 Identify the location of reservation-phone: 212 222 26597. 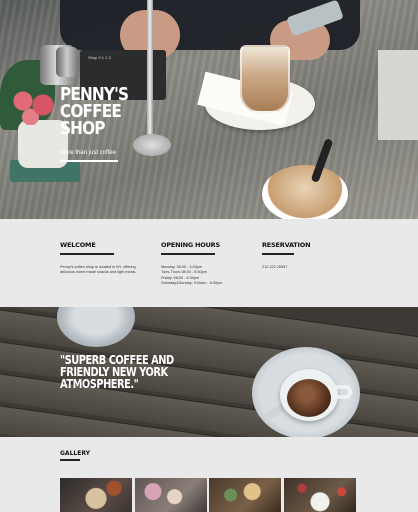
(312, 267).